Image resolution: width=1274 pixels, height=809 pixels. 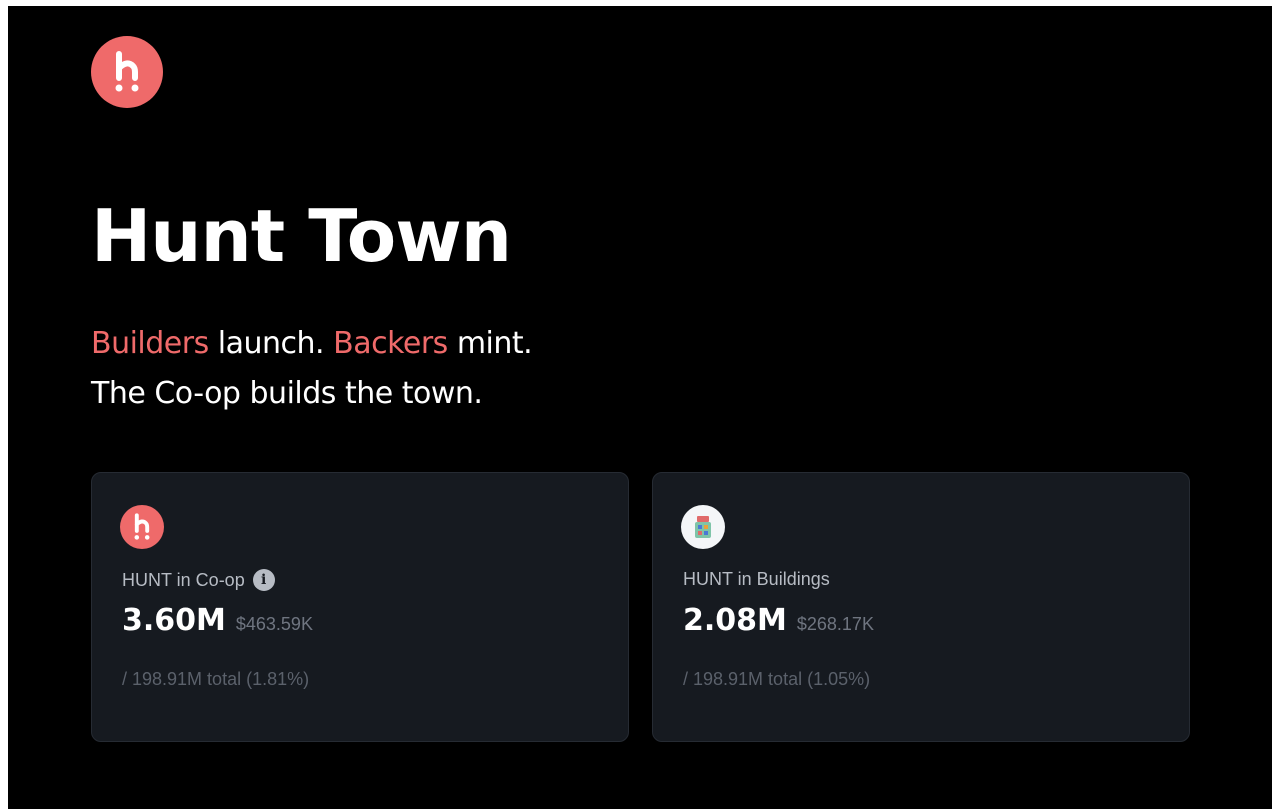 I want to click on tagline-line-1: Builders launch. Backers mint., so click(x=312, y=344).